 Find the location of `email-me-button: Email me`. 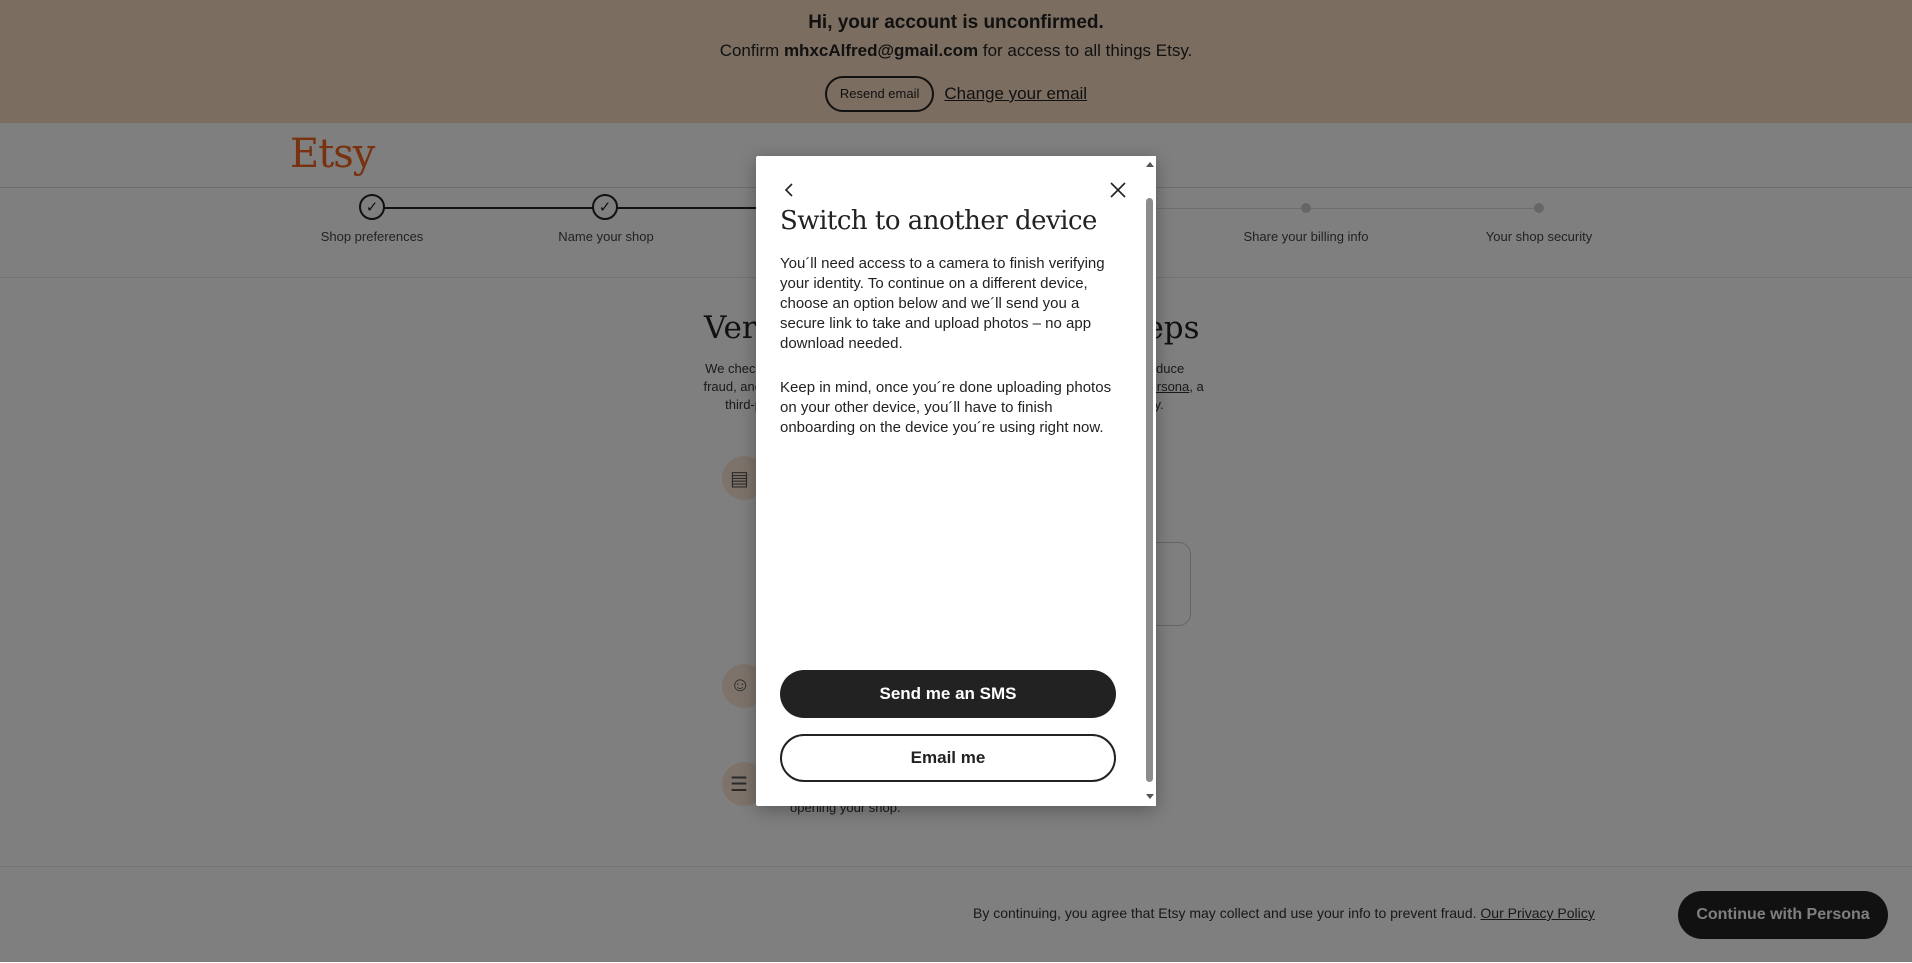

email-me-button: Email me is located at coordinates (948, 758).